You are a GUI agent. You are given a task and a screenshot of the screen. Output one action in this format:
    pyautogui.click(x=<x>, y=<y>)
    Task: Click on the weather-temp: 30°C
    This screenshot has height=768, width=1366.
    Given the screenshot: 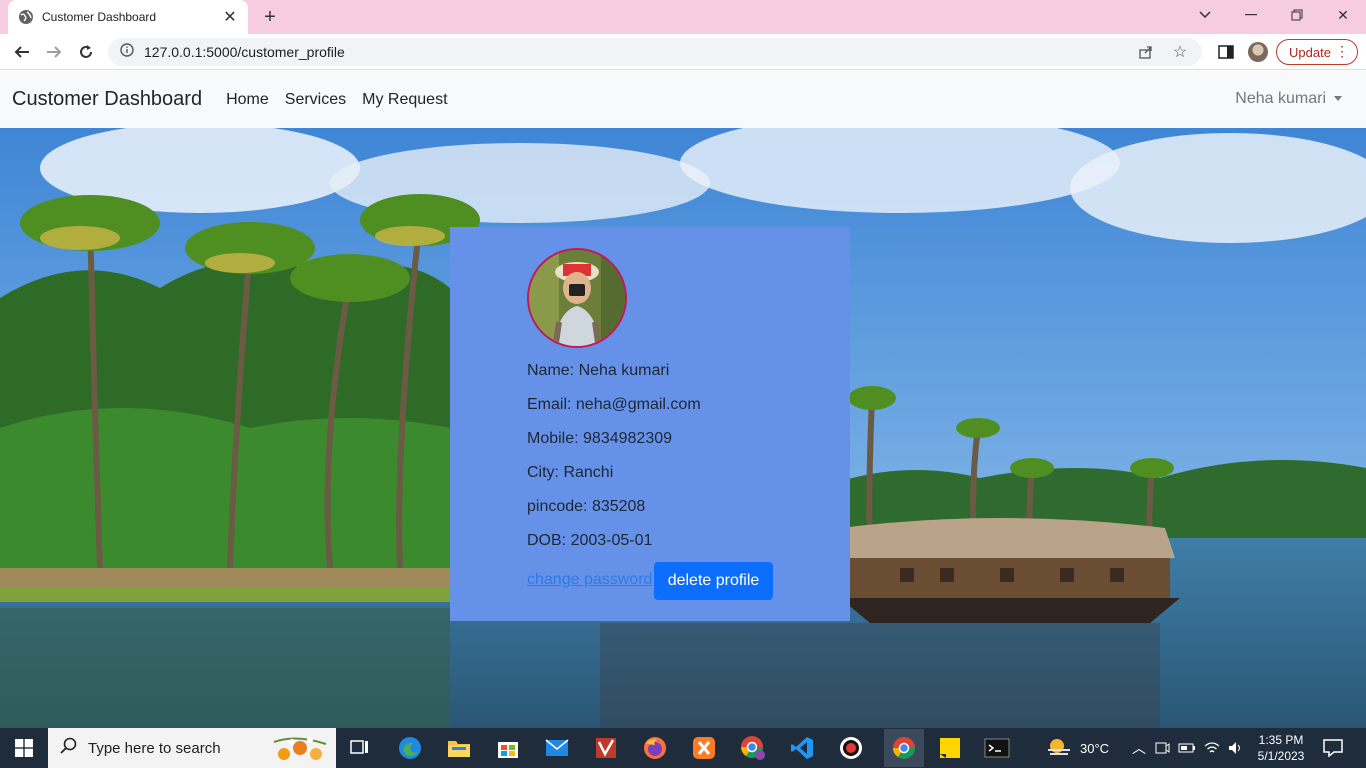 What is the action you would take?
    pyautogui.click(x=1095, y=748)
    